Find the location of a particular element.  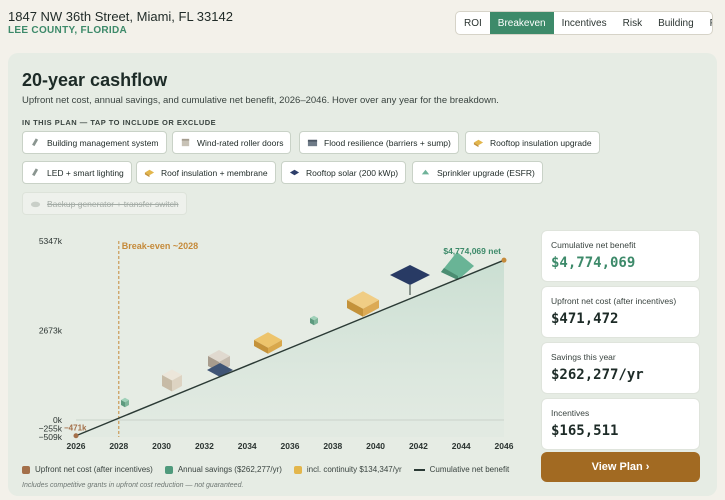

chip-roof-membrane: Roof insulation + membrane is located at coordinates (206, 172).